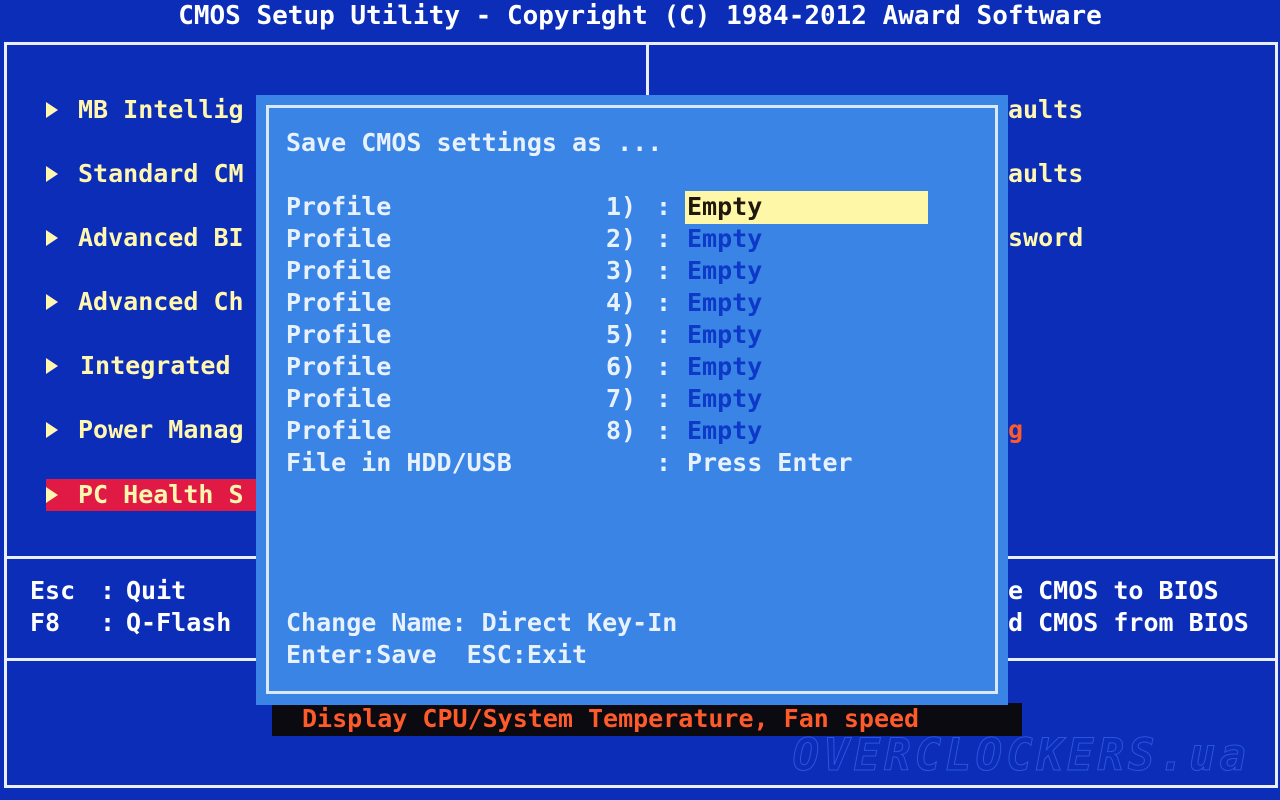  I want to click on profile-number: 4), so click(621, 302).